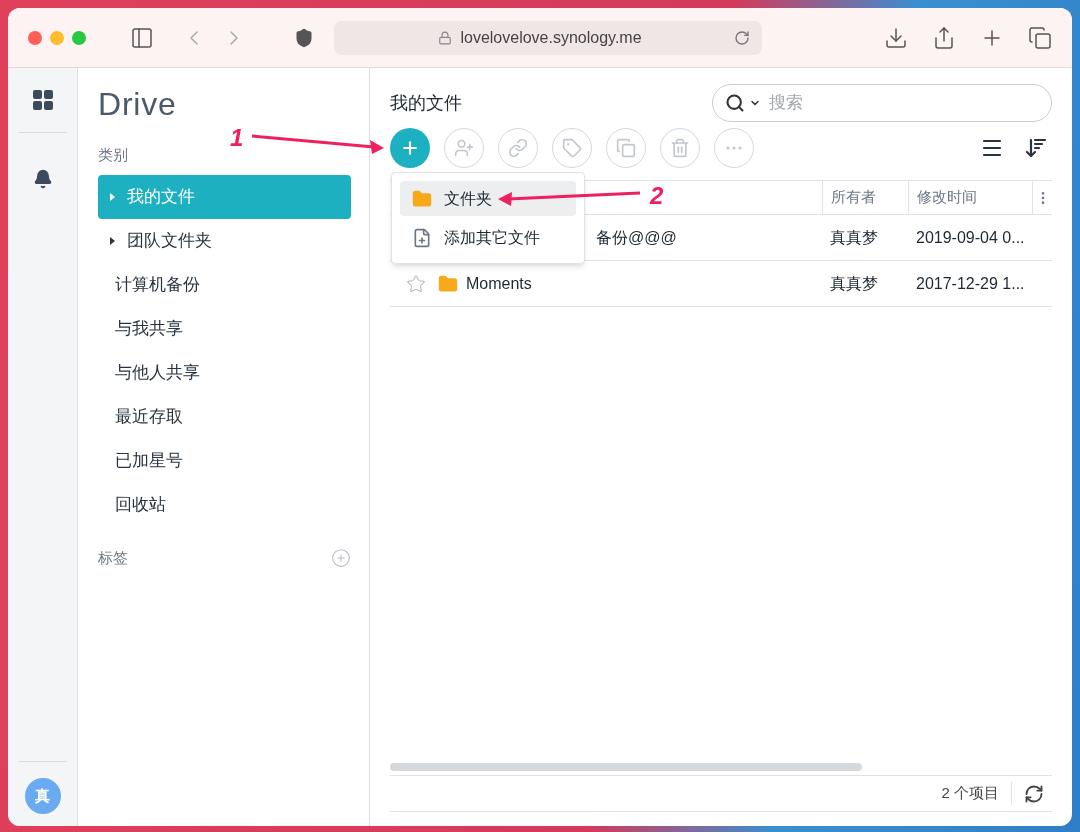 This screenshot has width=1080, height=832. Describe the element at coordinates (865, 197) in the screenshot. I see `column-header: 所有者` at that location.